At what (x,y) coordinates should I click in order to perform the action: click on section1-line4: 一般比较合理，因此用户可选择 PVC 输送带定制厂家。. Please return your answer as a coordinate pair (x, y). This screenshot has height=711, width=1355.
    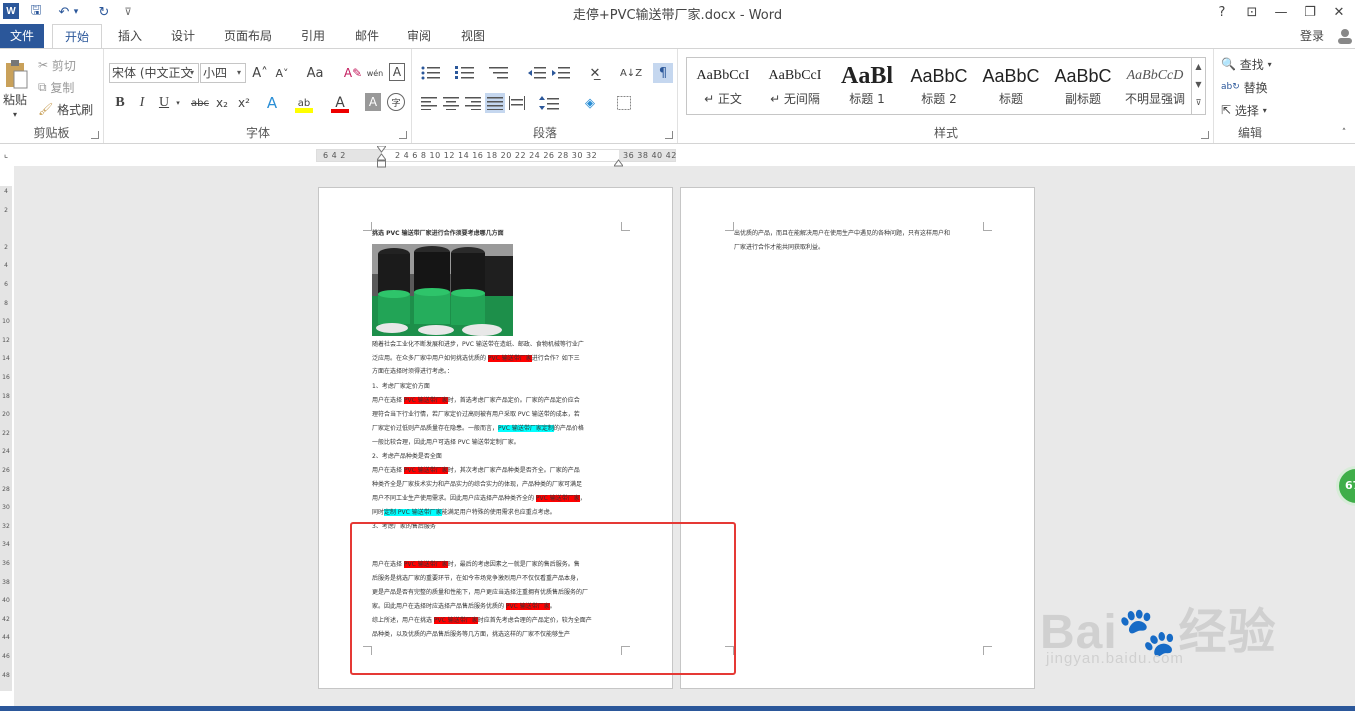
    Looking at the image, I should click on (446, 443).